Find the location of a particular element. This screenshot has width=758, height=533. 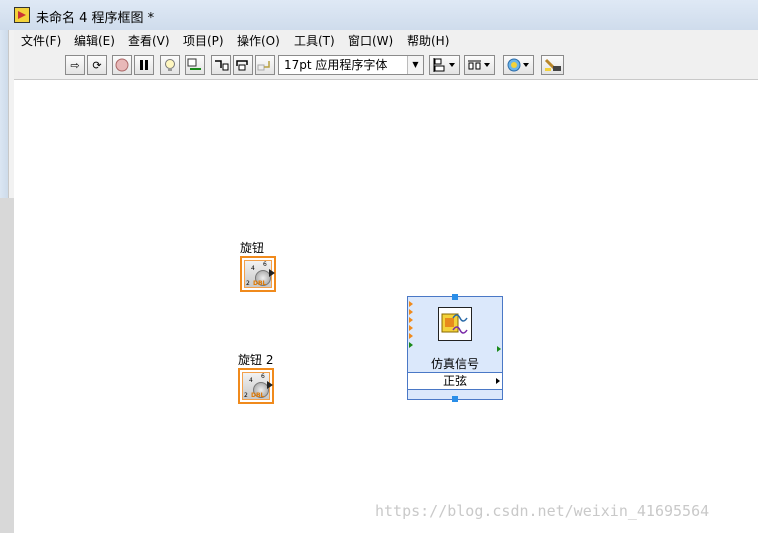

clean-up-diagram-icon is located at coordinates (552, 64).